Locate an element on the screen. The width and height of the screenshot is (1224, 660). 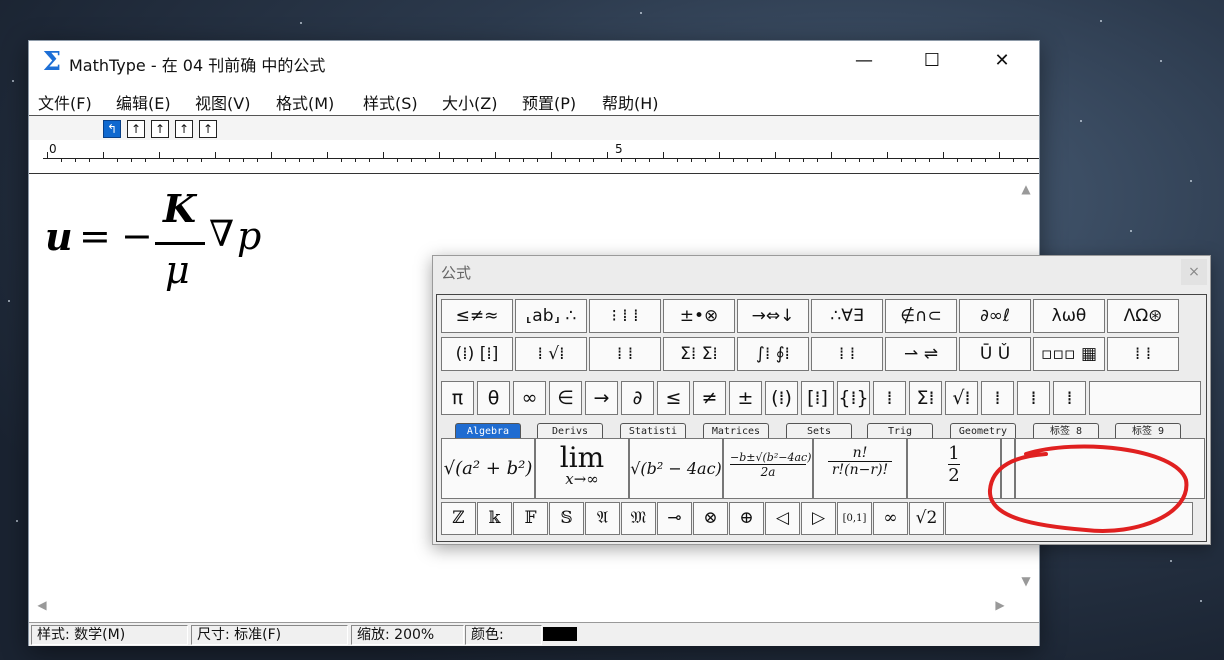
products-template-button: Ū Ǔ is located at coordinates (995, 354).